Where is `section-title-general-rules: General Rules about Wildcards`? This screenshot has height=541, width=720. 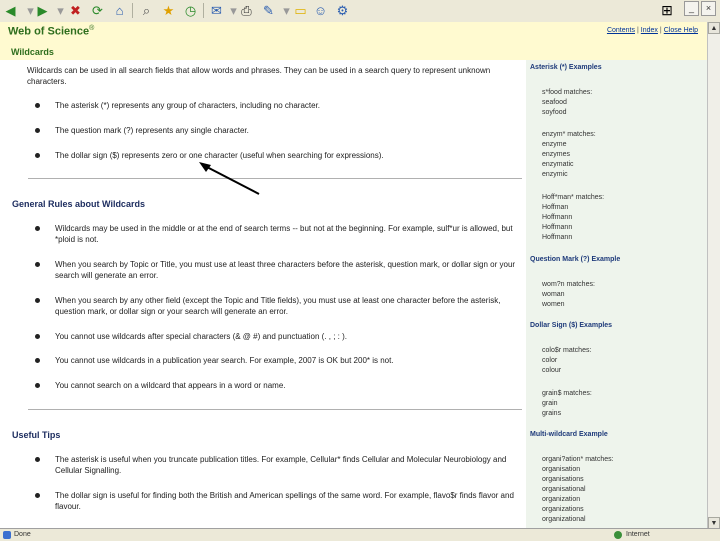
section-title-general-rules: General Rules about Wildcards is located at coordinates (78, 204).